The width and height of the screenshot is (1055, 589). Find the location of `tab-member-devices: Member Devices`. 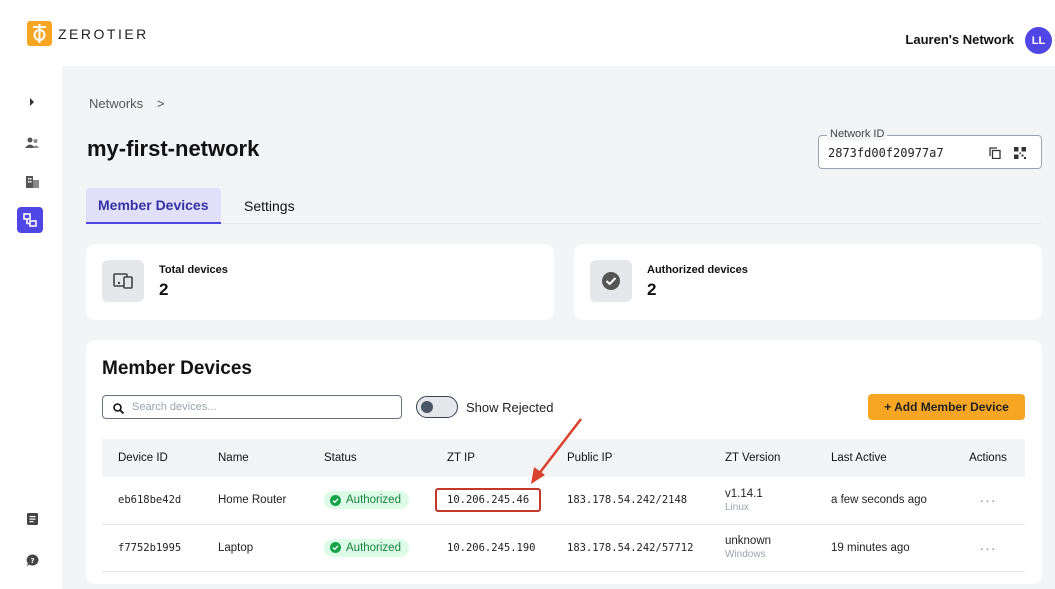

tab-member-devices: Member Devices is located at coordinates (153, 206).